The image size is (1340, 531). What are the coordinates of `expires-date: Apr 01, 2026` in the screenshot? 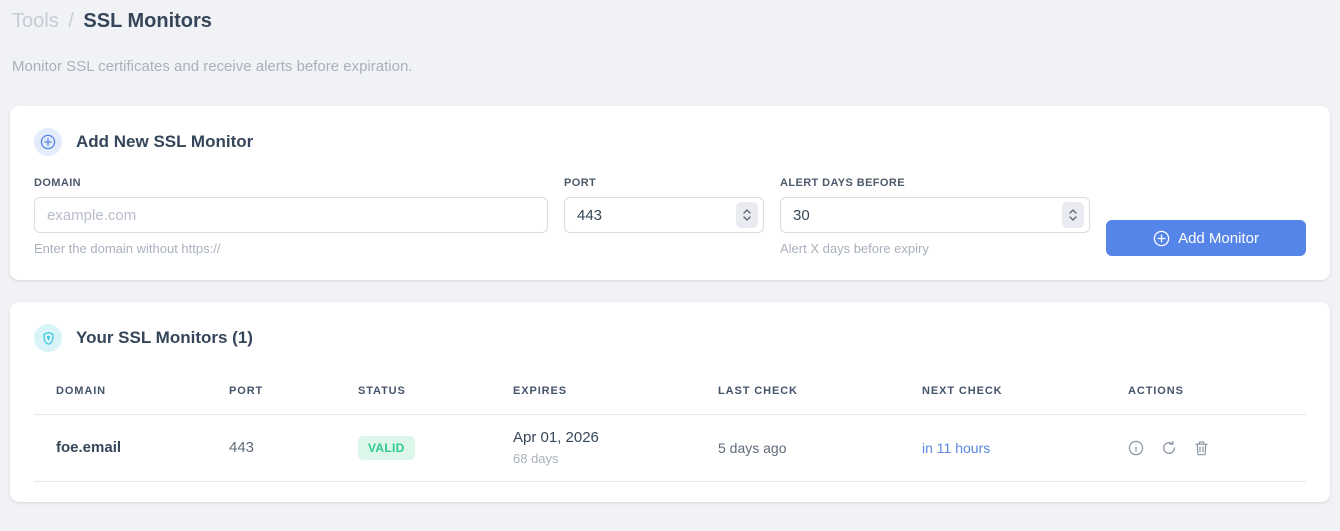 It's located at (556, 437).